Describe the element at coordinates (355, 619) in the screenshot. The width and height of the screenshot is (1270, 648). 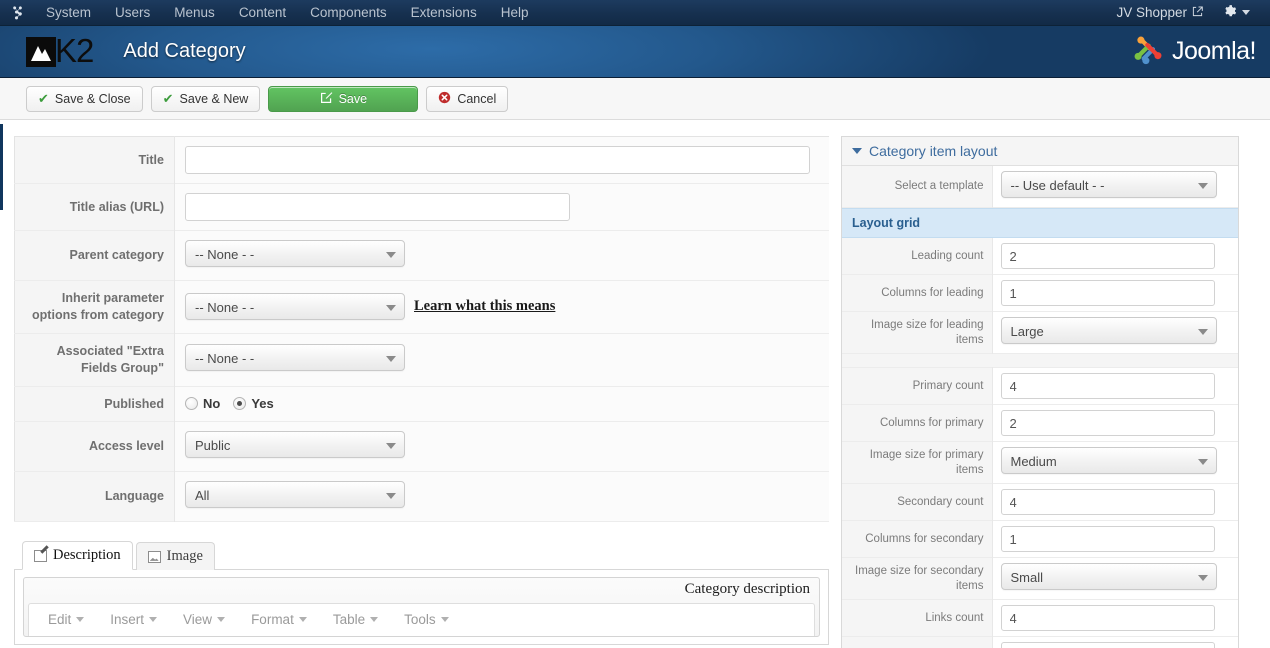
I see `editor-menu-table: Table` at that location.